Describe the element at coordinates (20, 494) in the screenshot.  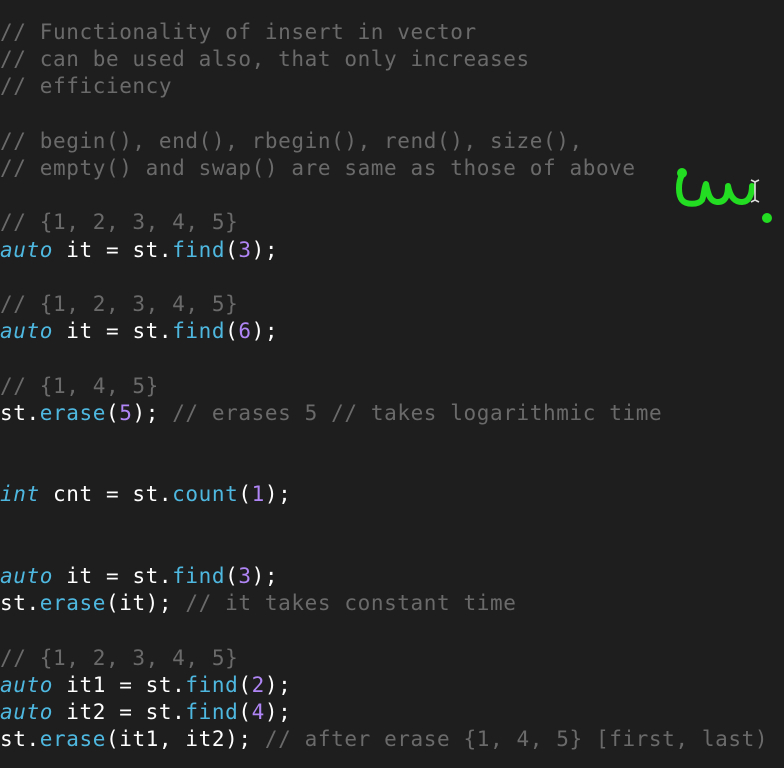
I see `keyword-token: int` at that location.